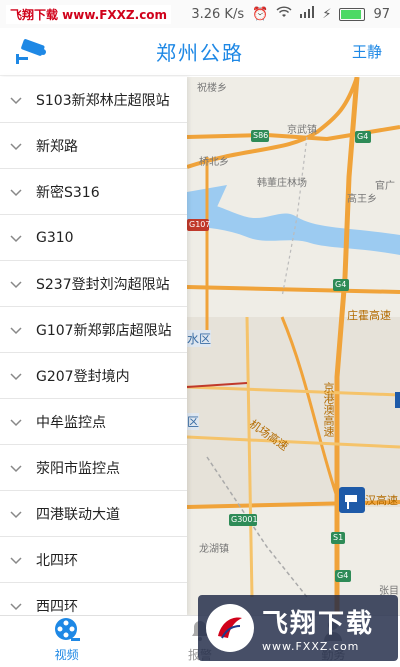 The image size is (400, 667). I want to click on list-item: 北四环, so click(93, 560).